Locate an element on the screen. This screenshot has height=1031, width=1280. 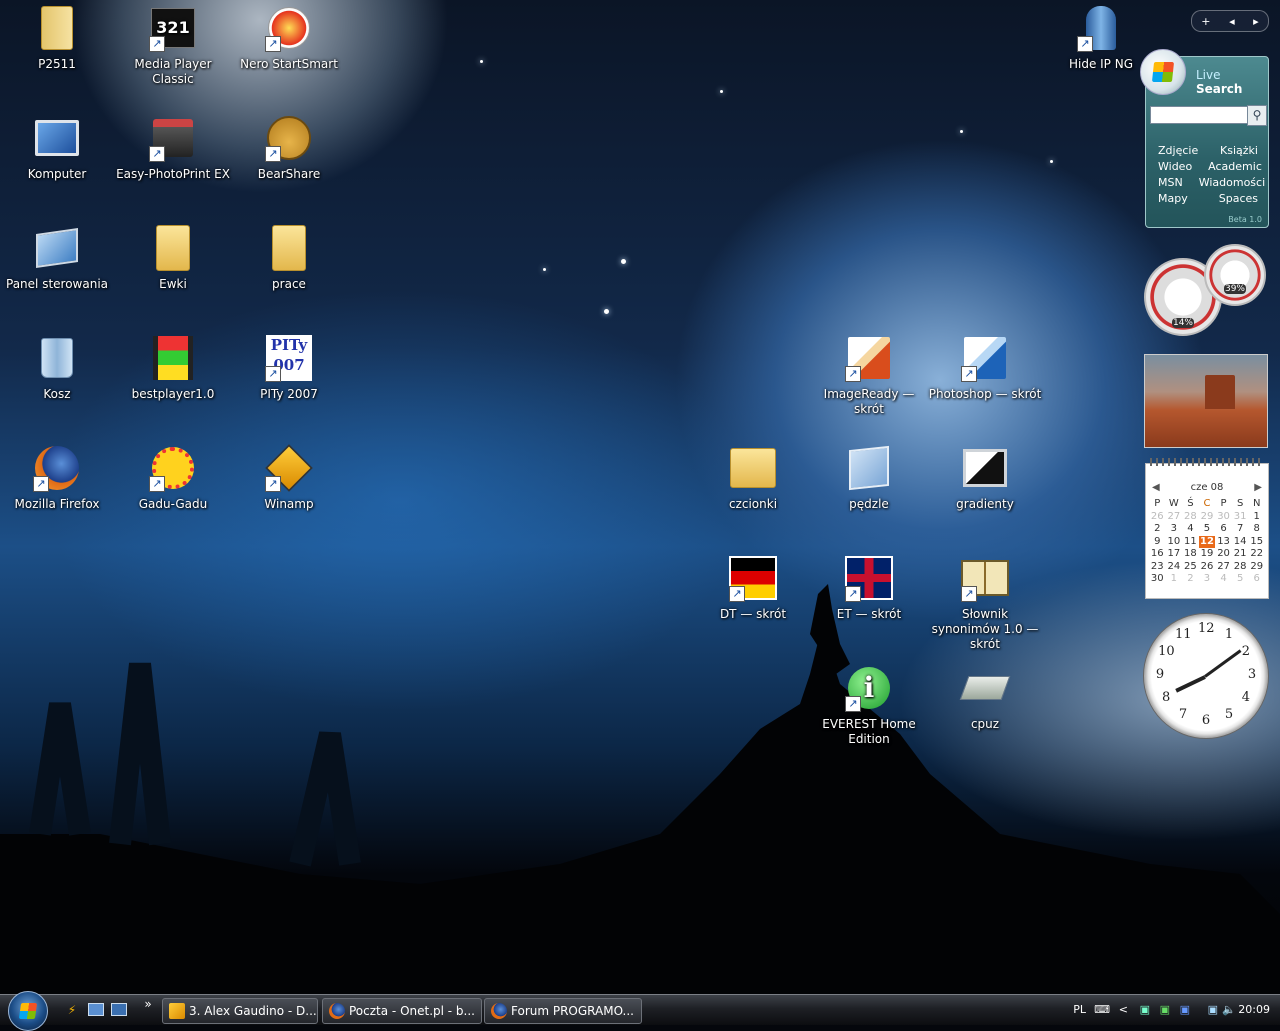
desktop-icon-gradienty: gradienty is located at coordinates (985, 477).